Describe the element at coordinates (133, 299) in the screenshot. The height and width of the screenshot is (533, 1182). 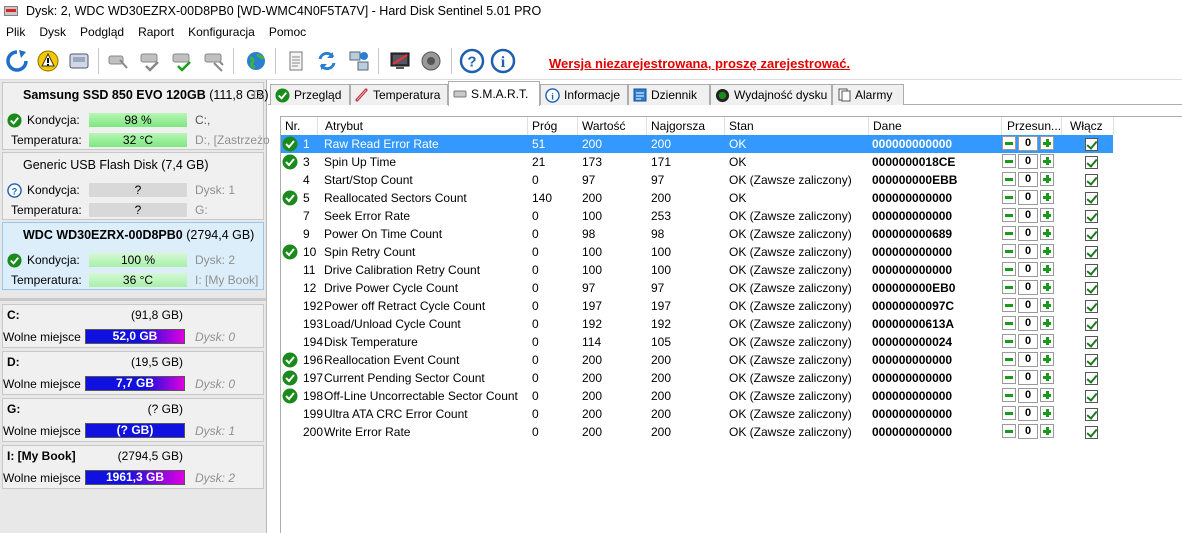
I see `panel-divider` at that location.